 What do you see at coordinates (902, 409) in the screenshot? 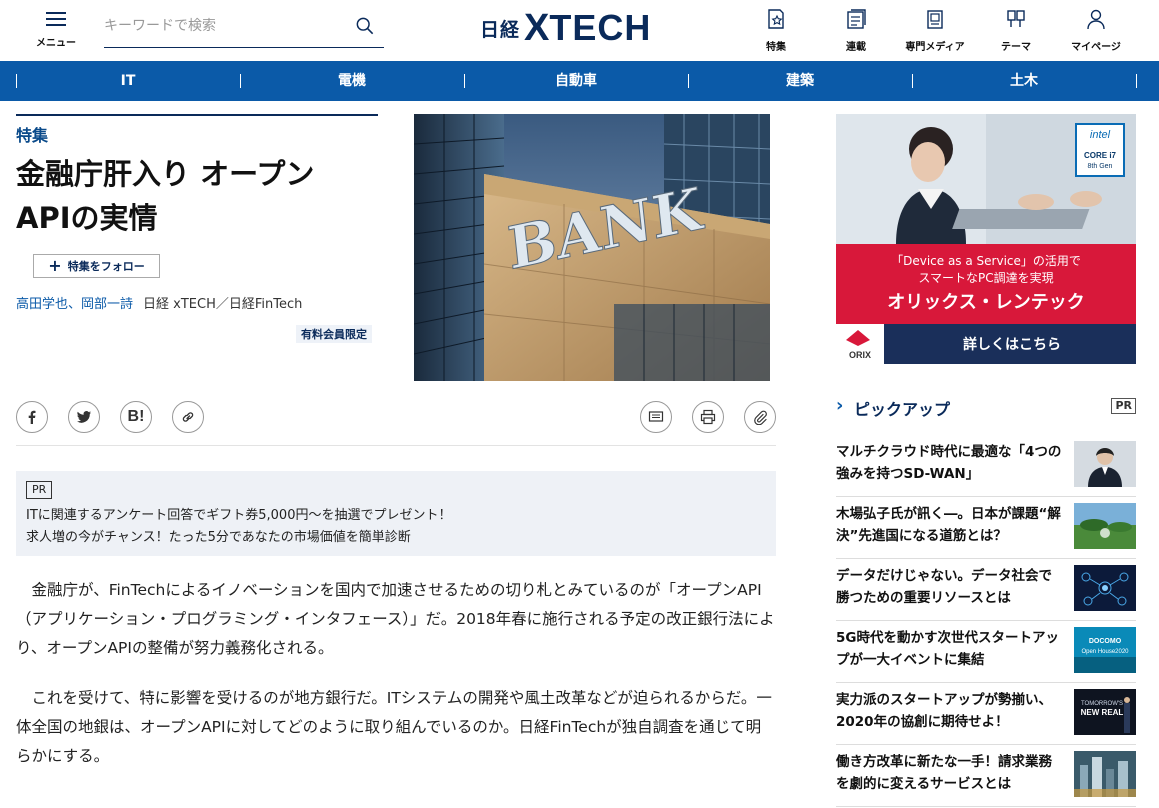
I see `pickup-title: ピックアップ` at bounding box center [902, 409].